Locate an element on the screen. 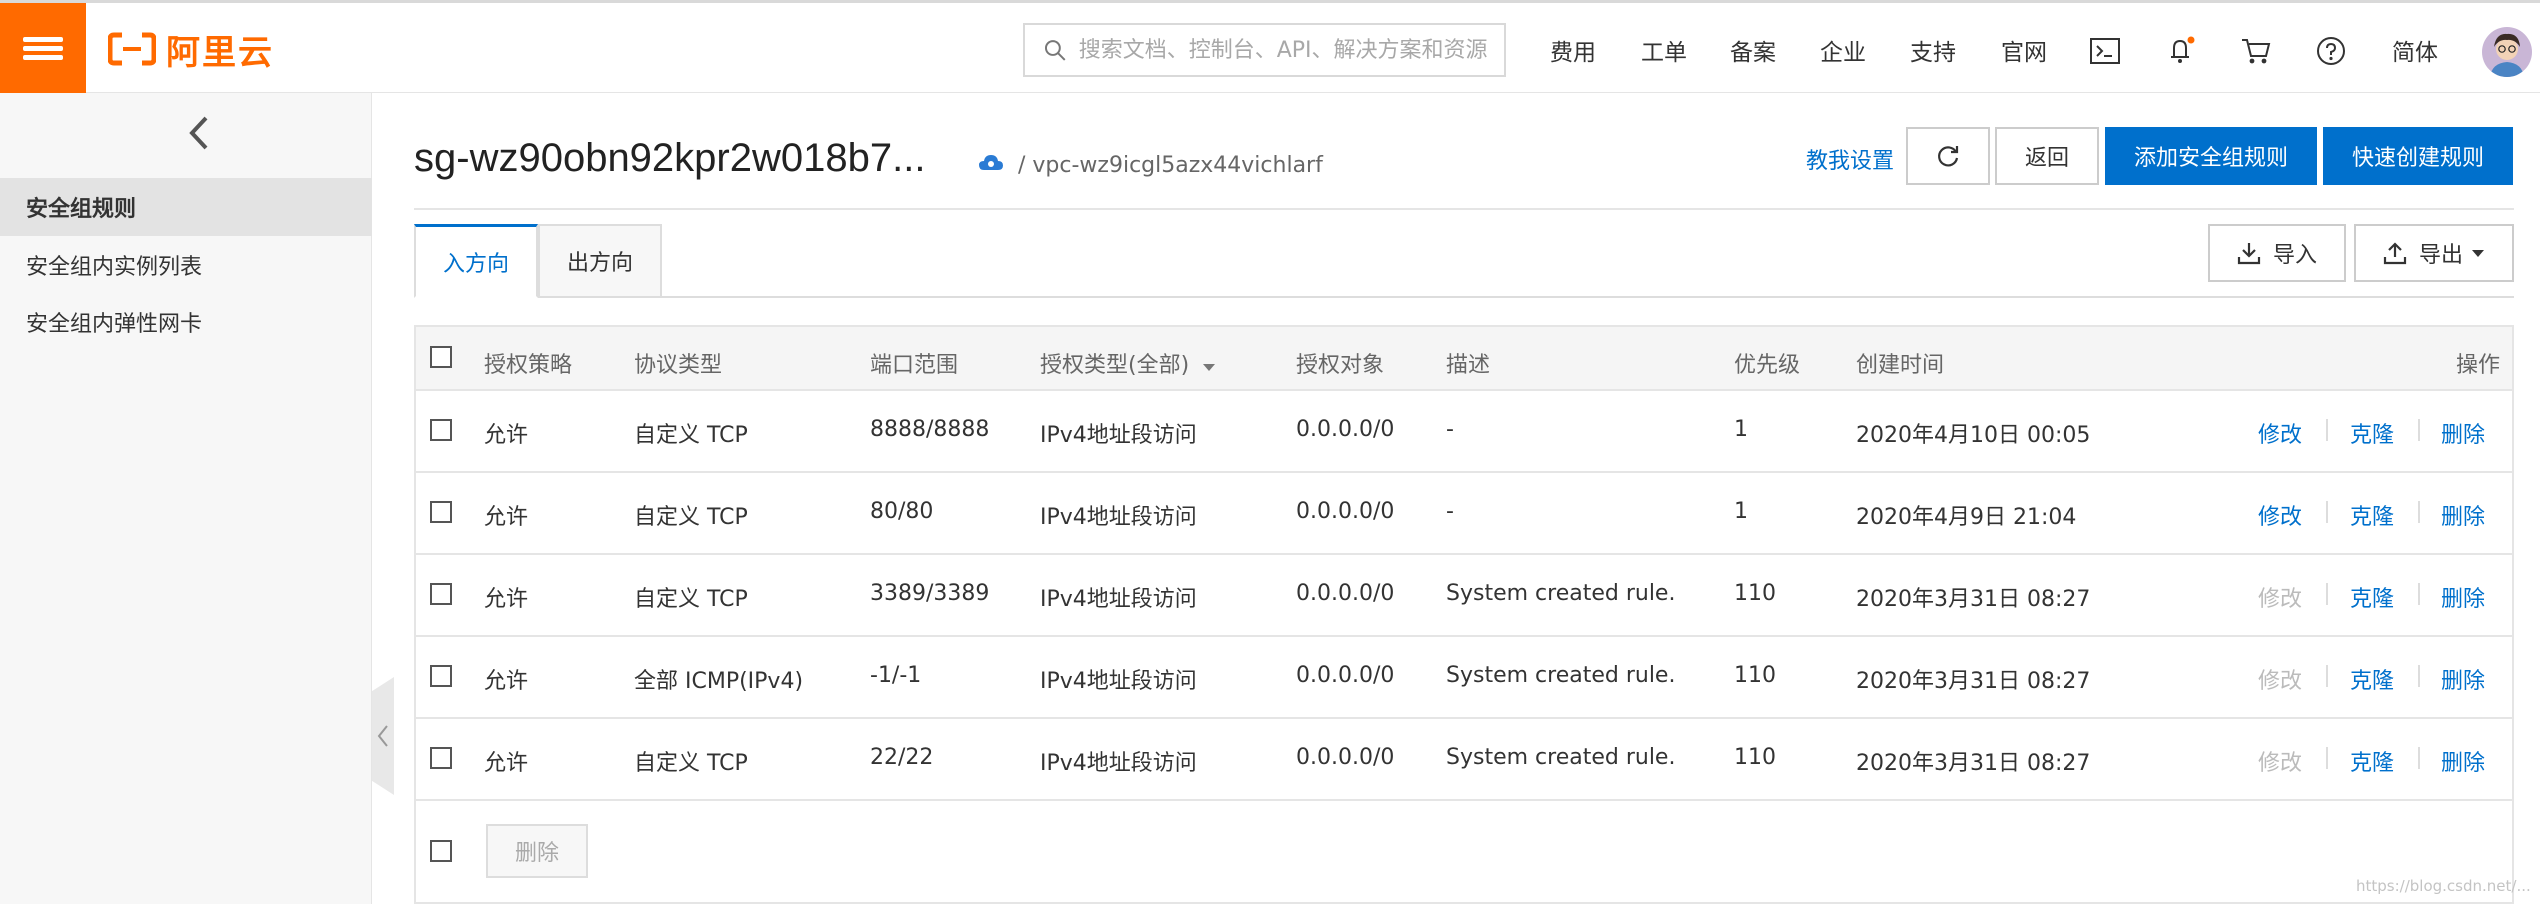 This screenshot has height=904, width=2540. nav-ticket: 工单 is located at coordinates (1664, 49).